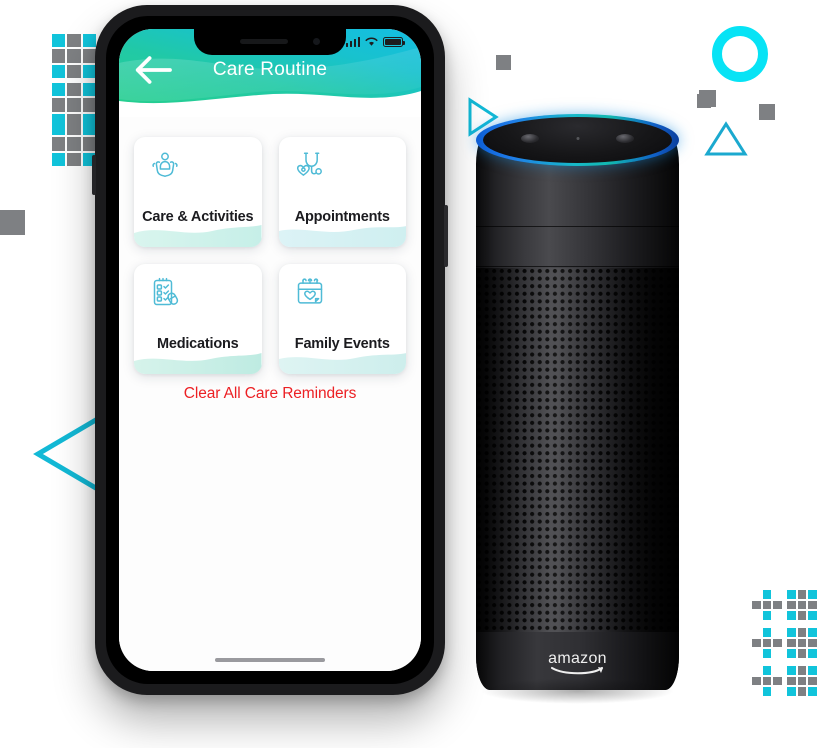 The width and height of the screenshot is (825, 748). I want to click on caring-hands-icon, so click(165, 166).